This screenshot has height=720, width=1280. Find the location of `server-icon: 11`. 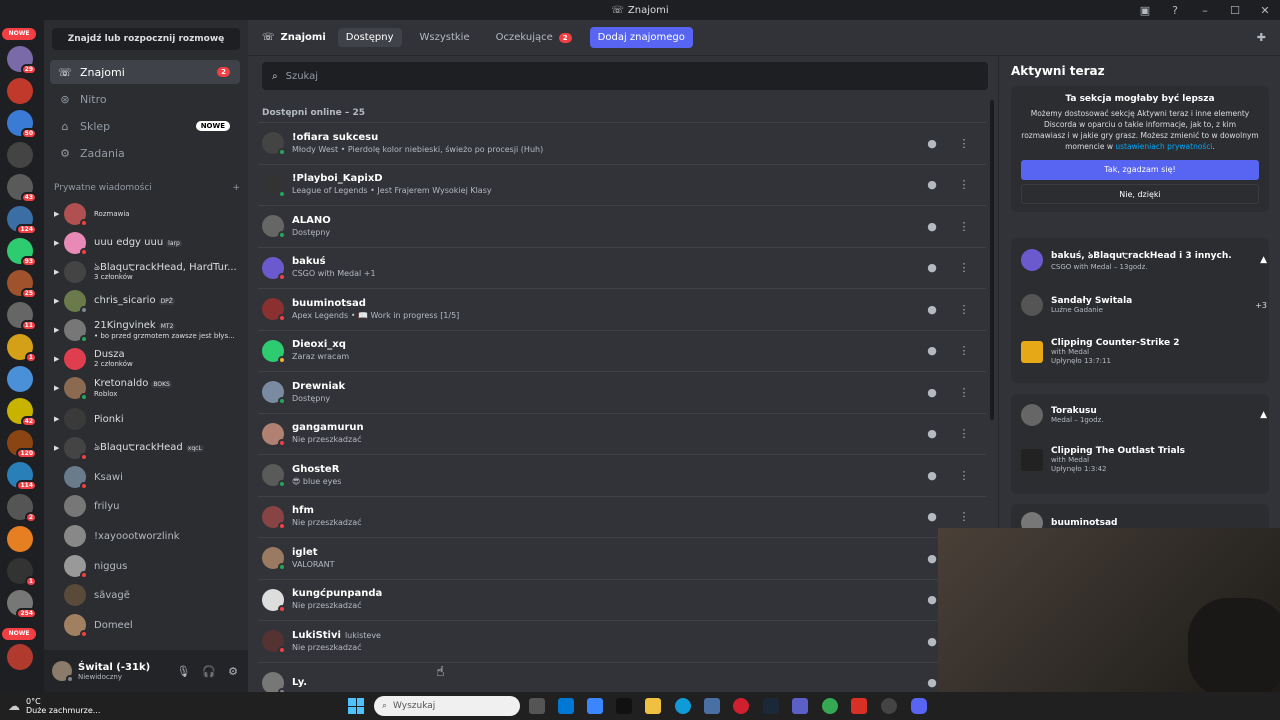

server-icon: 11 is located at coordinates (22, 316).